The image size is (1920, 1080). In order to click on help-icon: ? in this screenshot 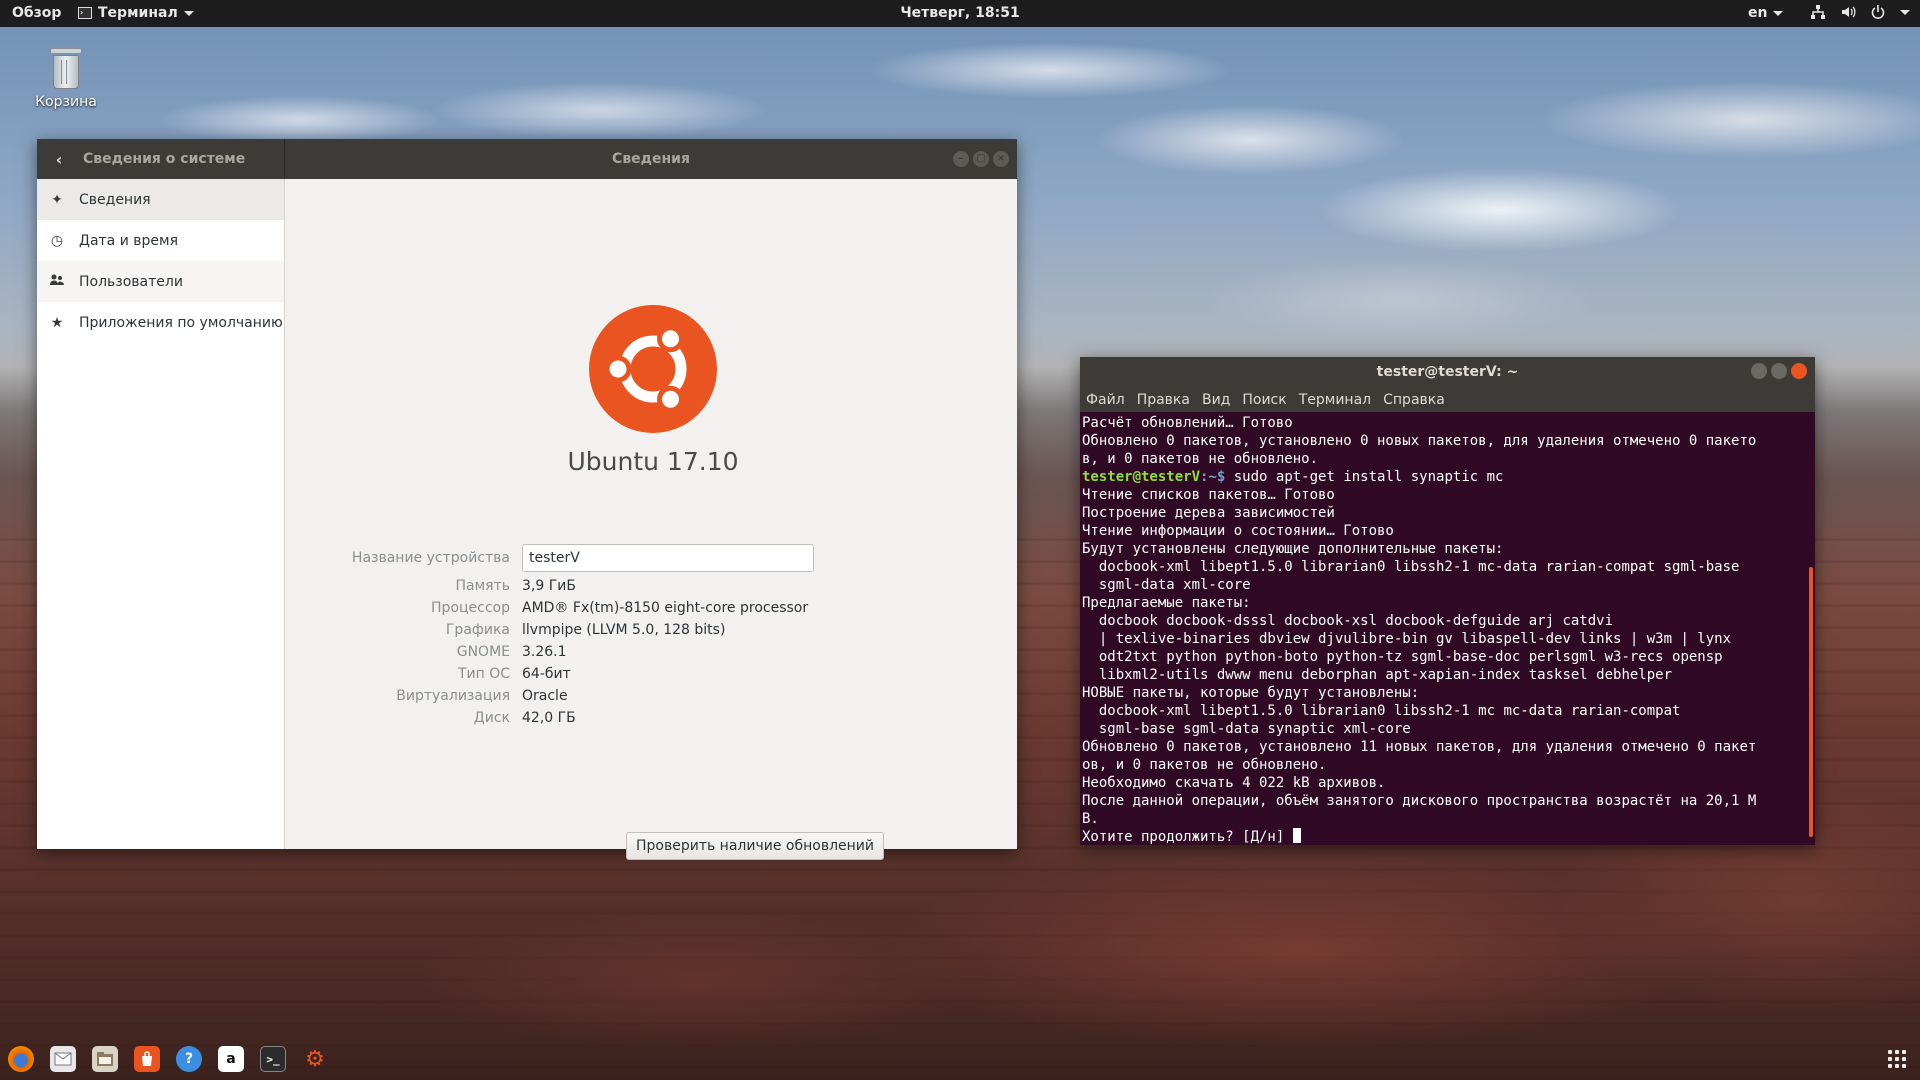, I will do `click(189, 1059)`.